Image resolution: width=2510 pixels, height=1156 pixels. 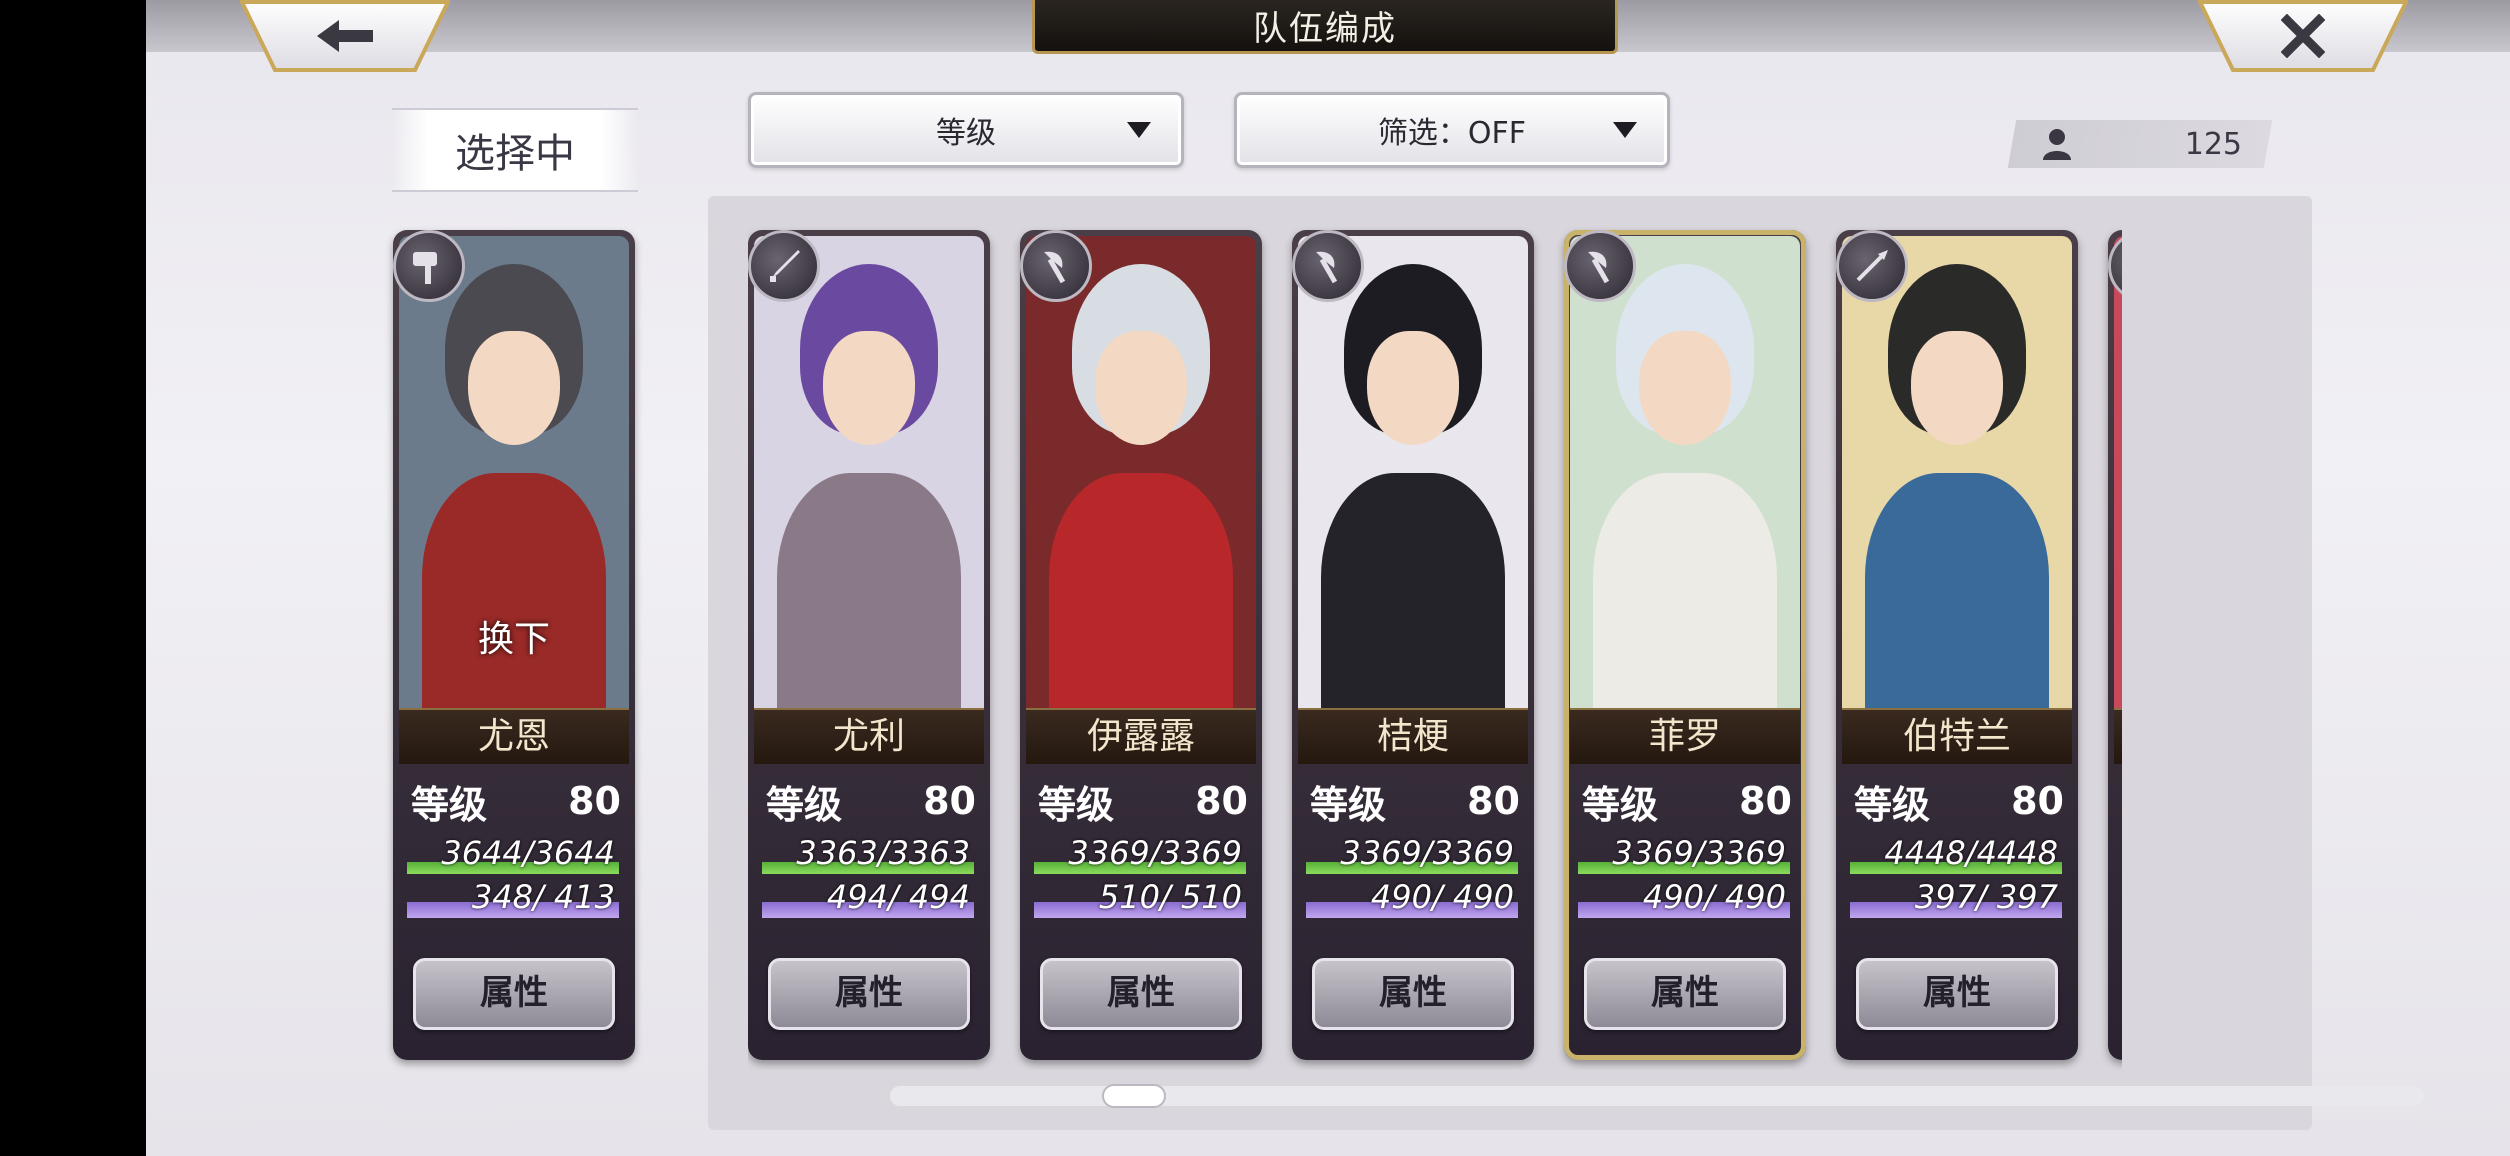 What do you see at coordinates (869, 736) in the screenshot?
I see `character-name: 尤利` at bounding box center [869, 736].